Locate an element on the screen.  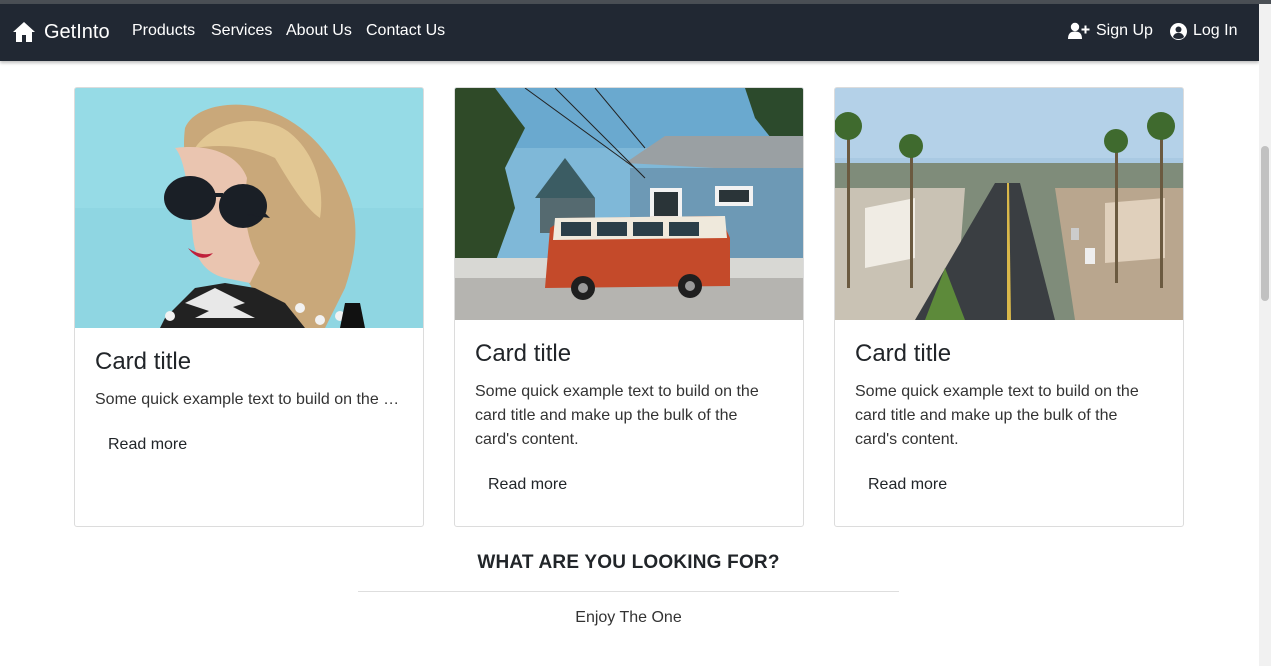
scrollbar-thumb is located at coordinates (1265, 223).